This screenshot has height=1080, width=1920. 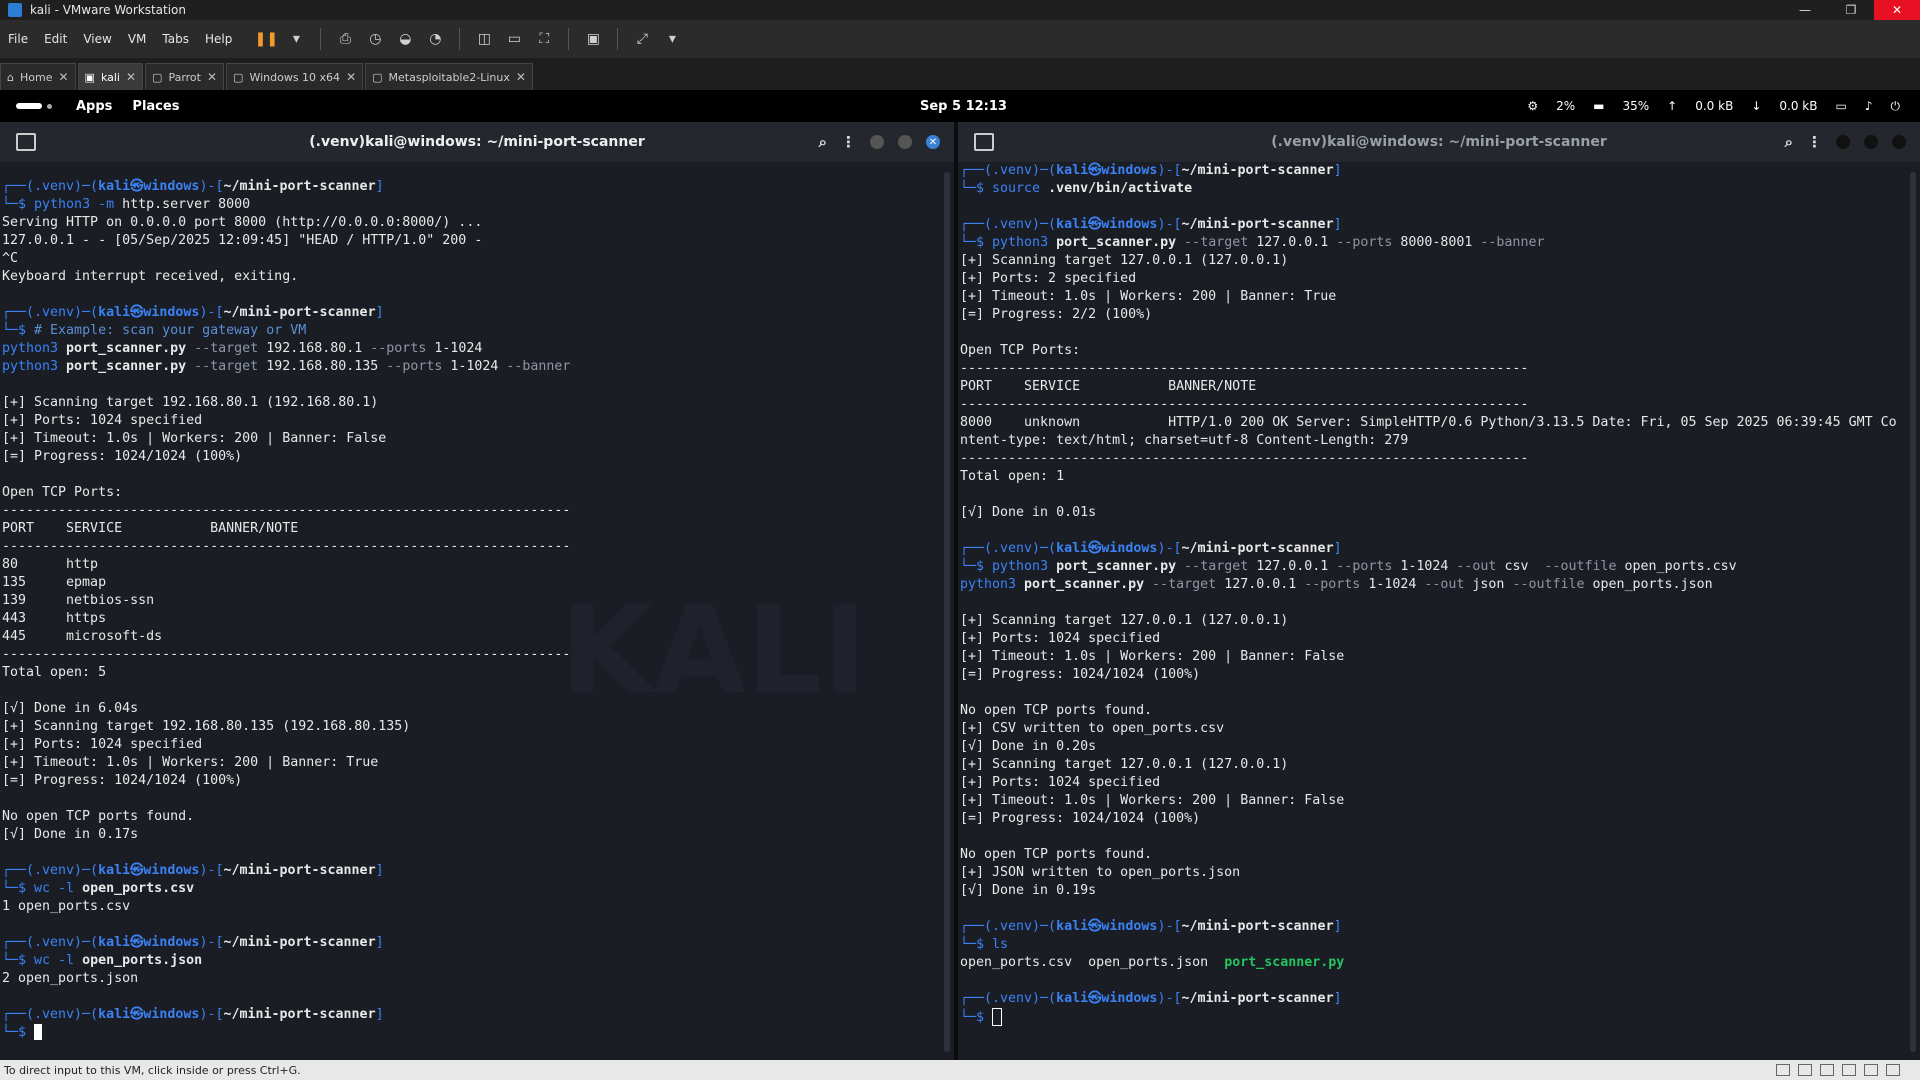 What do you see at coordinates (1533, 106) in the screenshot?
I see `cpu-icon: ⚙` at bounding box center [1533, 106].